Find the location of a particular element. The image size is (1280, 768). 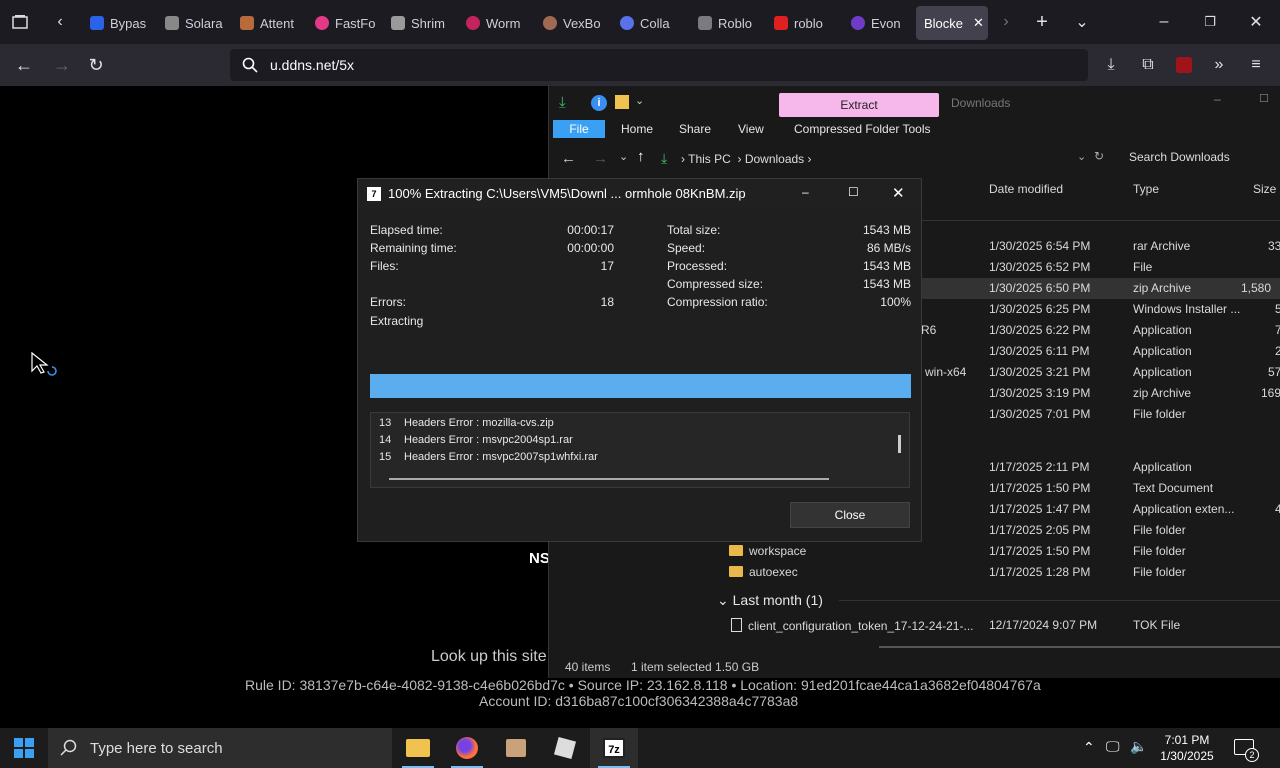

taskbar-firefox is located at coordinates (467, 748).